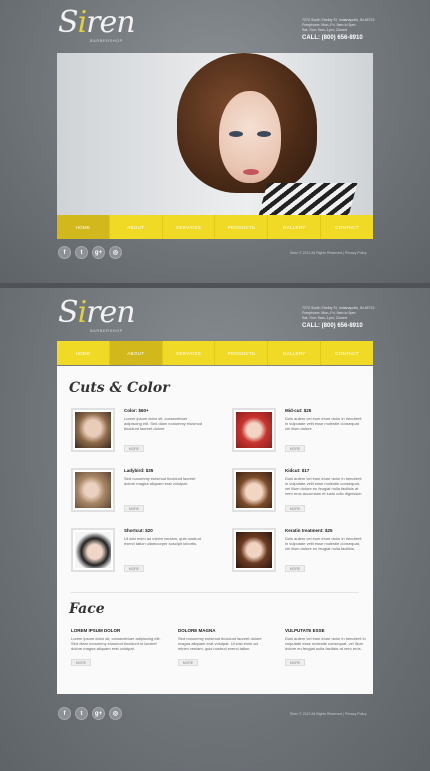  Describe the element at coordinates (215, 592) in the screenshot. I see `section-divider` at that location.